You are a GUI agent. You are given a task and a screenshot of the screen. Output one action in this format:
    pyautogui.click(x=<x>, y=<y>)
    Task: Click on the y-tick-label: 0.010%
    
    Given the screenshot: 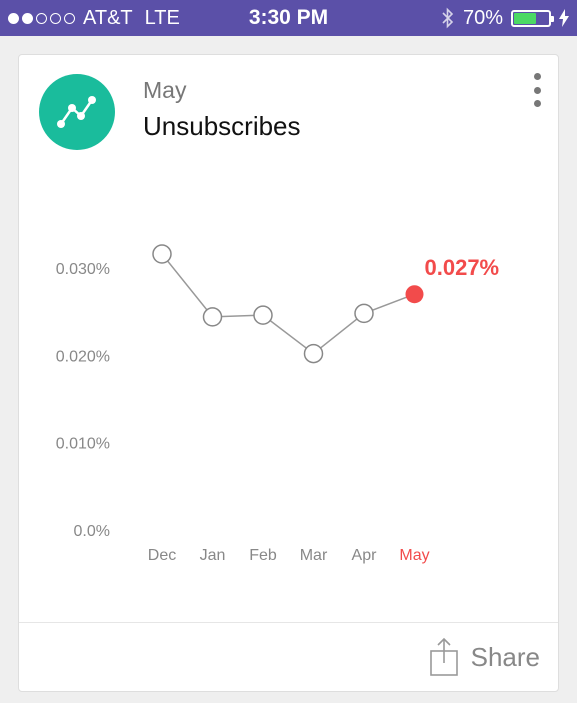 What is the action you would take?
    pyautogui.click(x=83, y=444)
    